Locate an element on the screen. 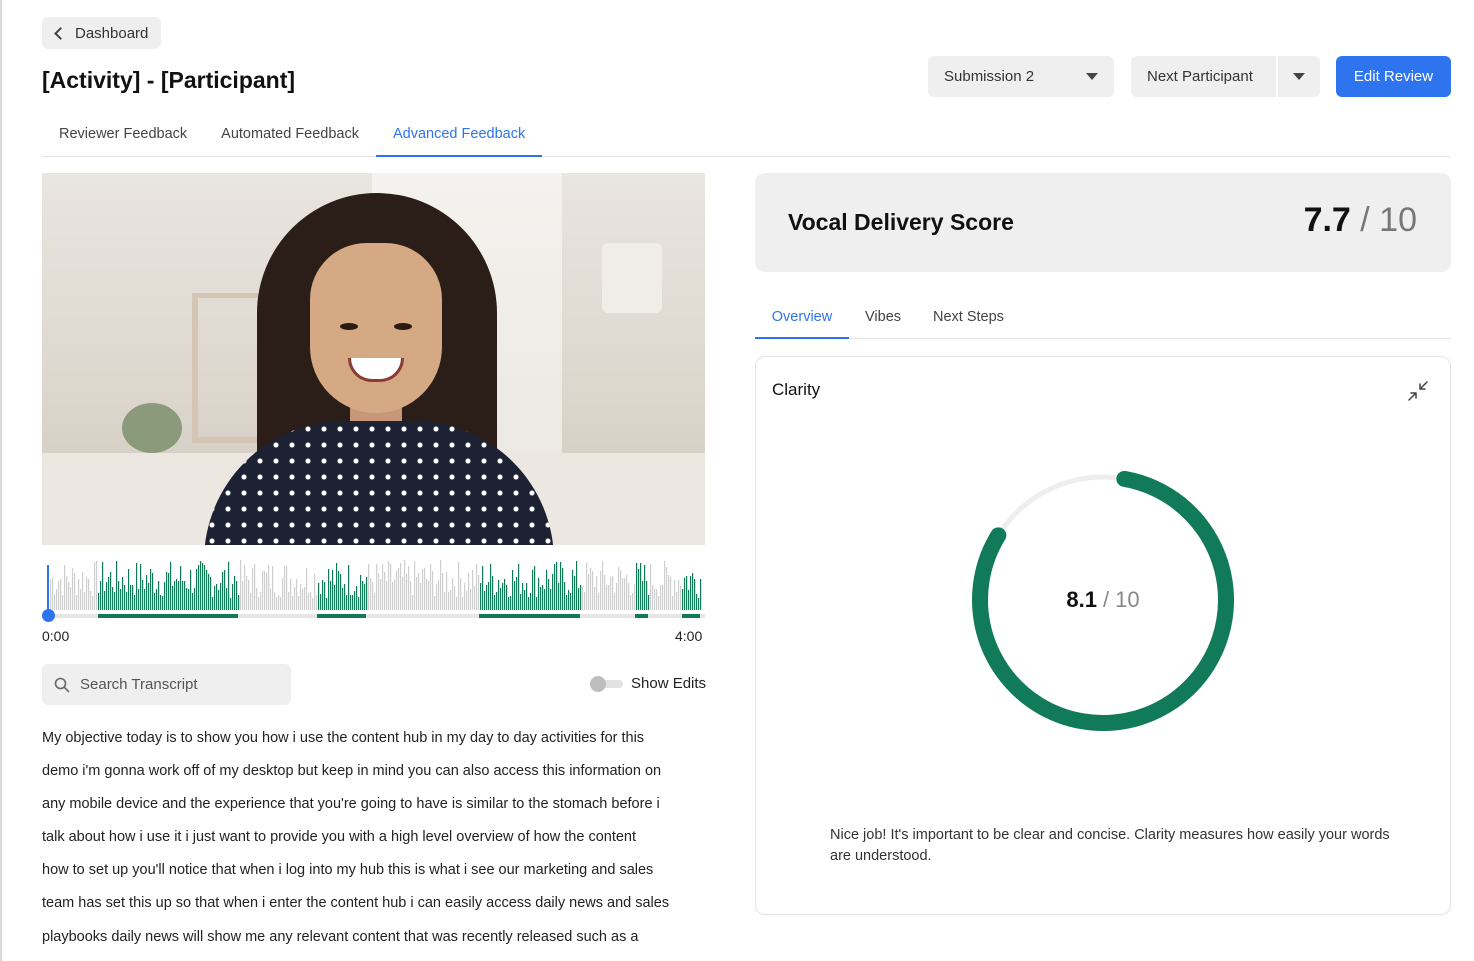 The height and width of the screenshot is (961, 1474). tab-next-steps: Next Steps is located at coordinates (968, 317).